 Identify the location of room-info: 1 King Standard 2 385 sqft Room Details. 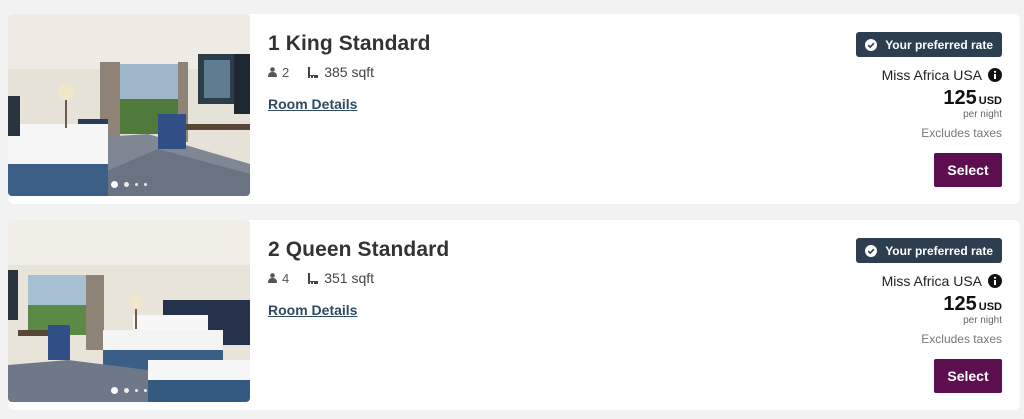
(349, 73).